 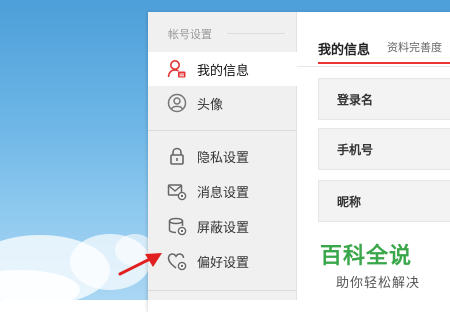 What do you see at coordinates (384, 99) in the screenshot?
I see `login-name-field: 登录名` at bounding box center [384, 99].